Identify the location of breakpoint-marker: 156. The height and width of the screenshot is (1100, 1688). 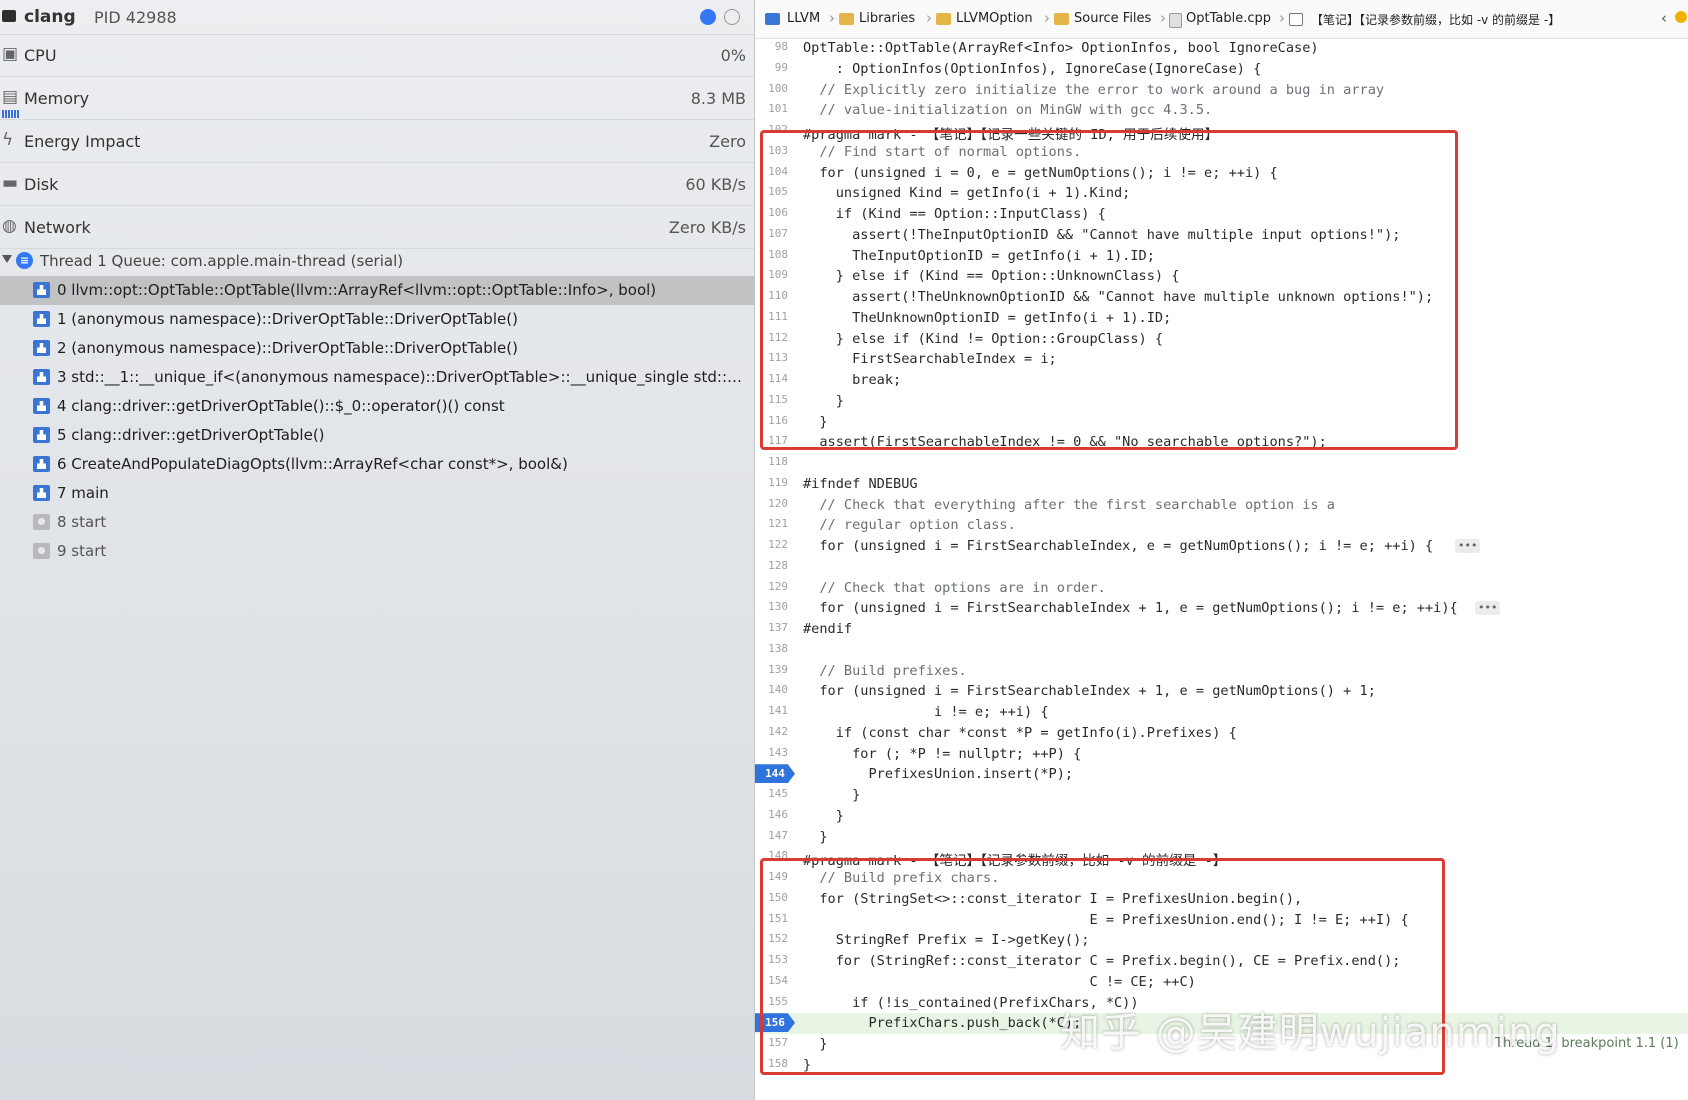
(775, 1023).